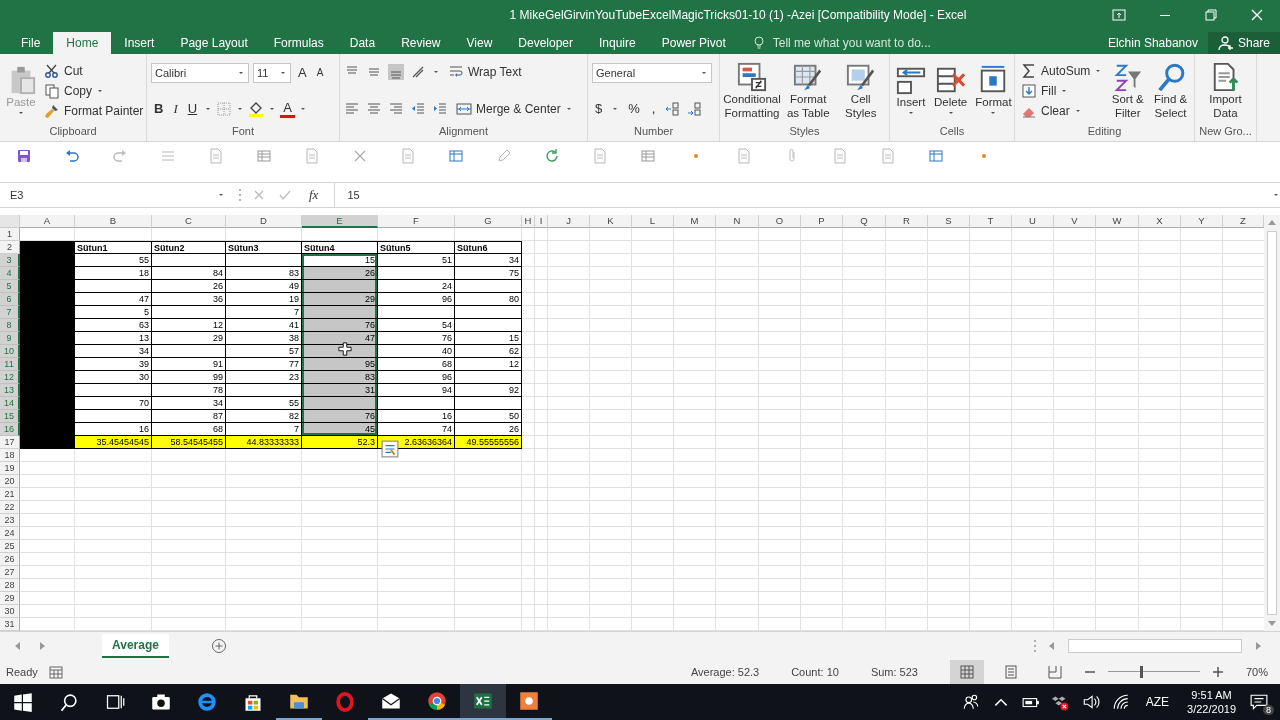  I want to click on column-header: B, so click(113, 221).